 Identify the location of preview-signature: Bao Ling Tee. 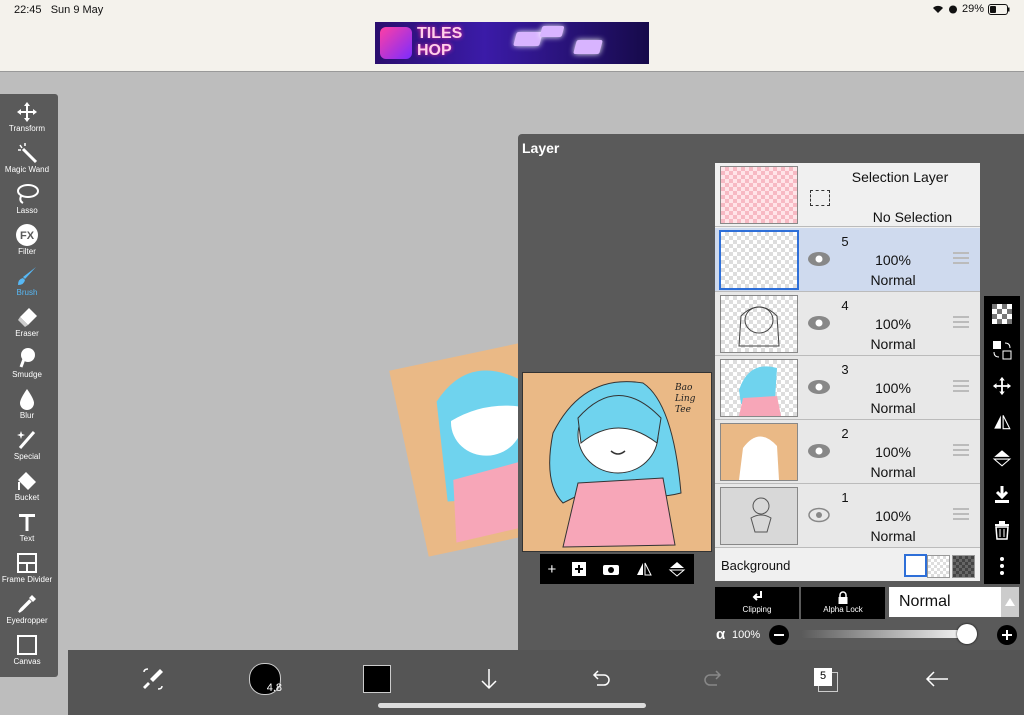
(685, 399).